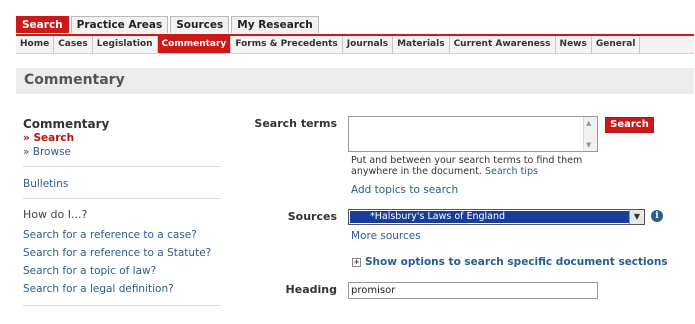 The image size is (695, 324). I want to click on add-topics-link: Add topics to search, so click(404, 190).